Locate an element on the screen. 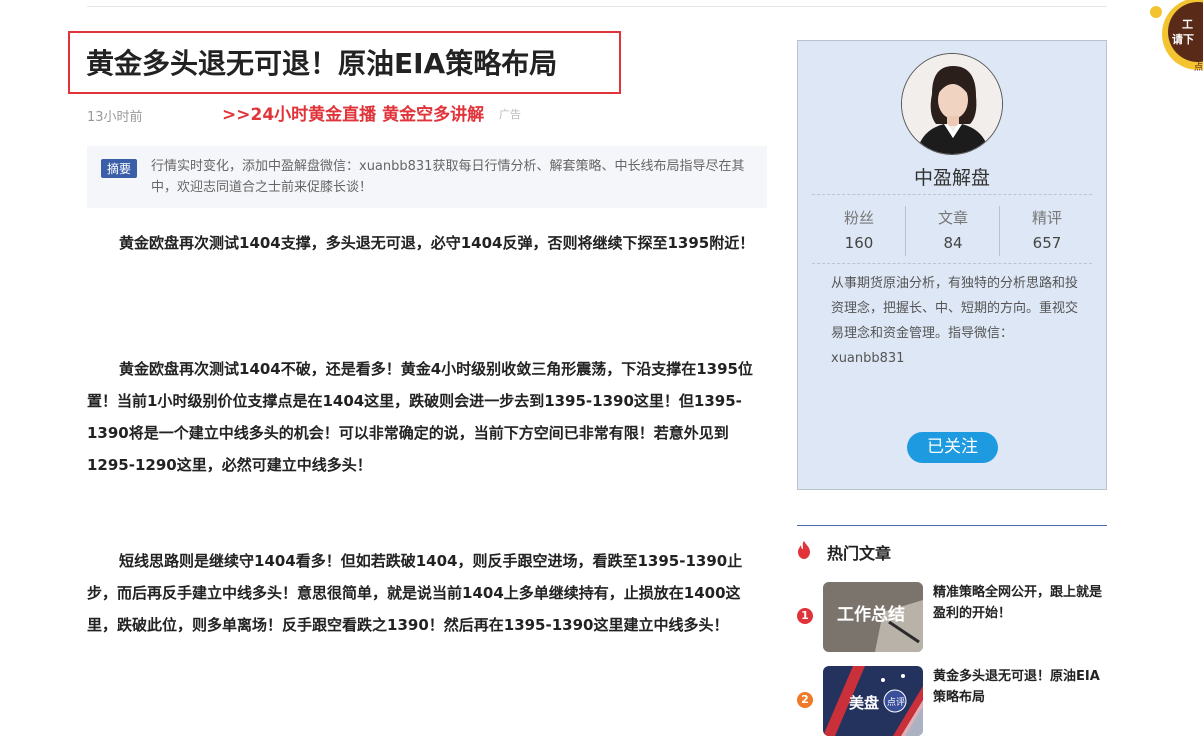  ad-label: 广告 is located at coordinates (510, 114).